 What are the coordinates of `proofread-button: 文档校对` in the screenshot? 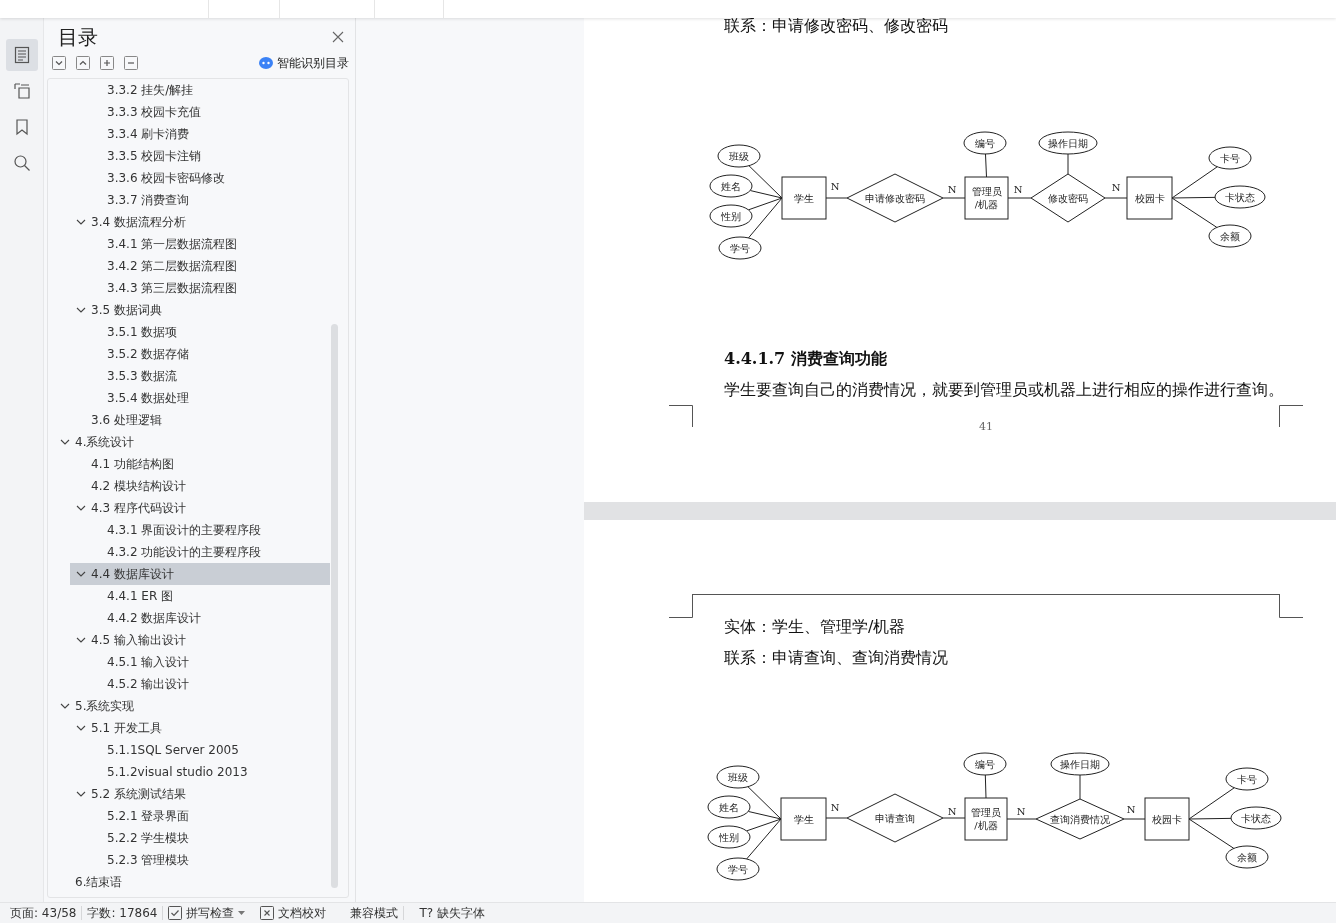 It's located at (293, 913).